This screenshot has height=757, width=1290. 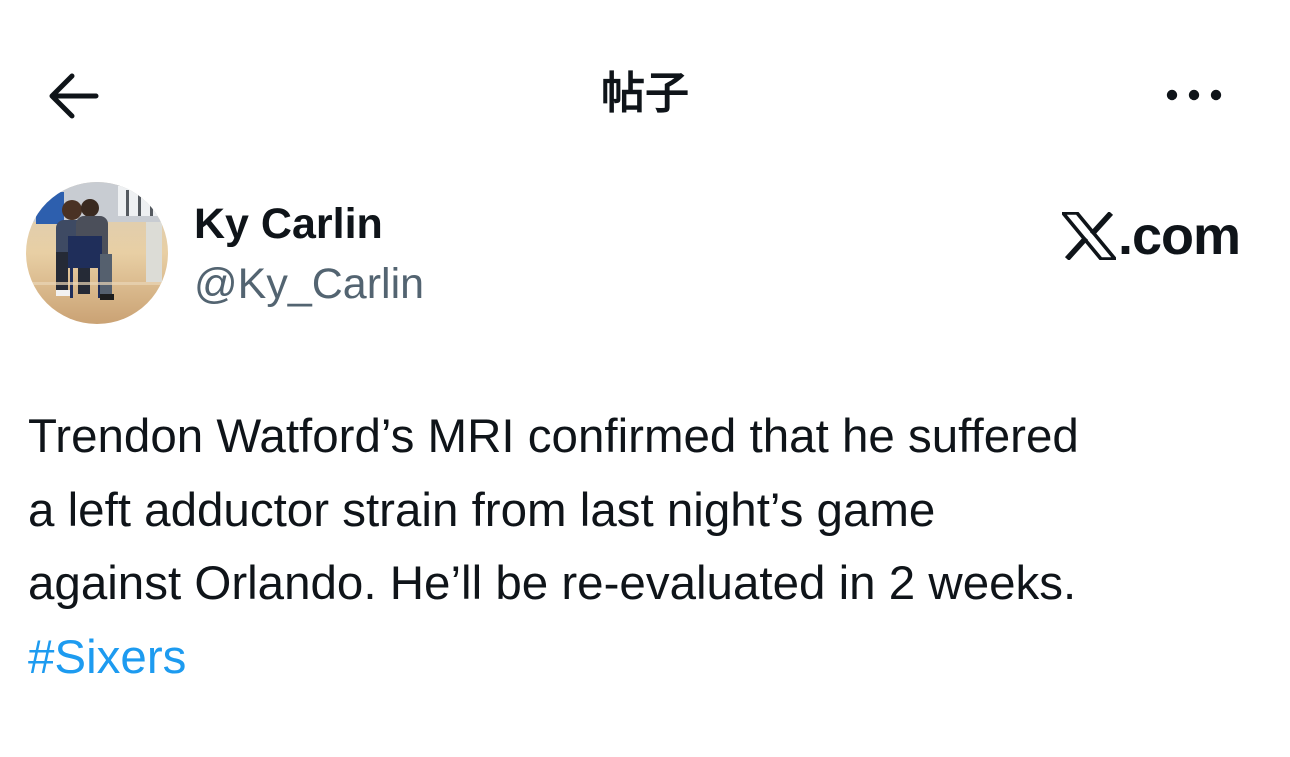 I want to click on avatar, so click(x=97, y=253).